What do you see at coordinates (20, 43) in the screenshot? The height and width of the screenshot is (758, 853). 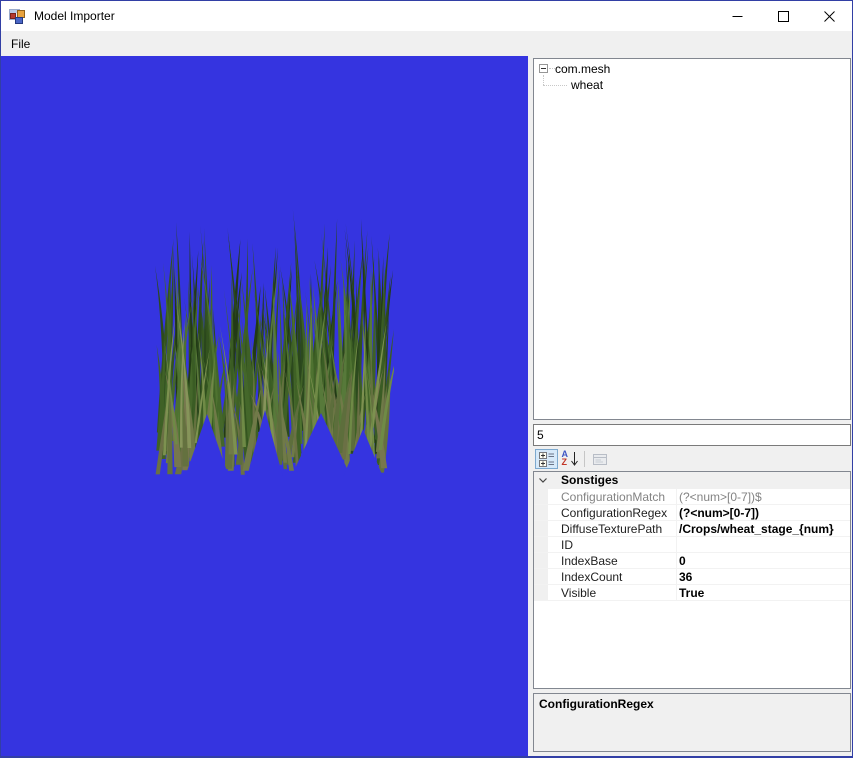 I see `menu-file: File` at bounding box center [20, 43].